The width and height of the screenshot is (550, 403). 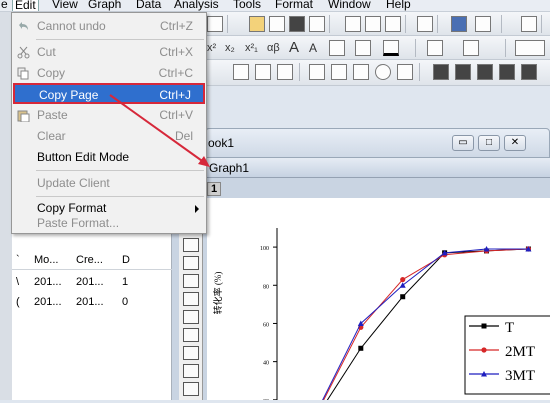 What do you see at coordinates (435, 48) in the screenshot?
I see `fill-color-icon` at bounding box center [435, 48].